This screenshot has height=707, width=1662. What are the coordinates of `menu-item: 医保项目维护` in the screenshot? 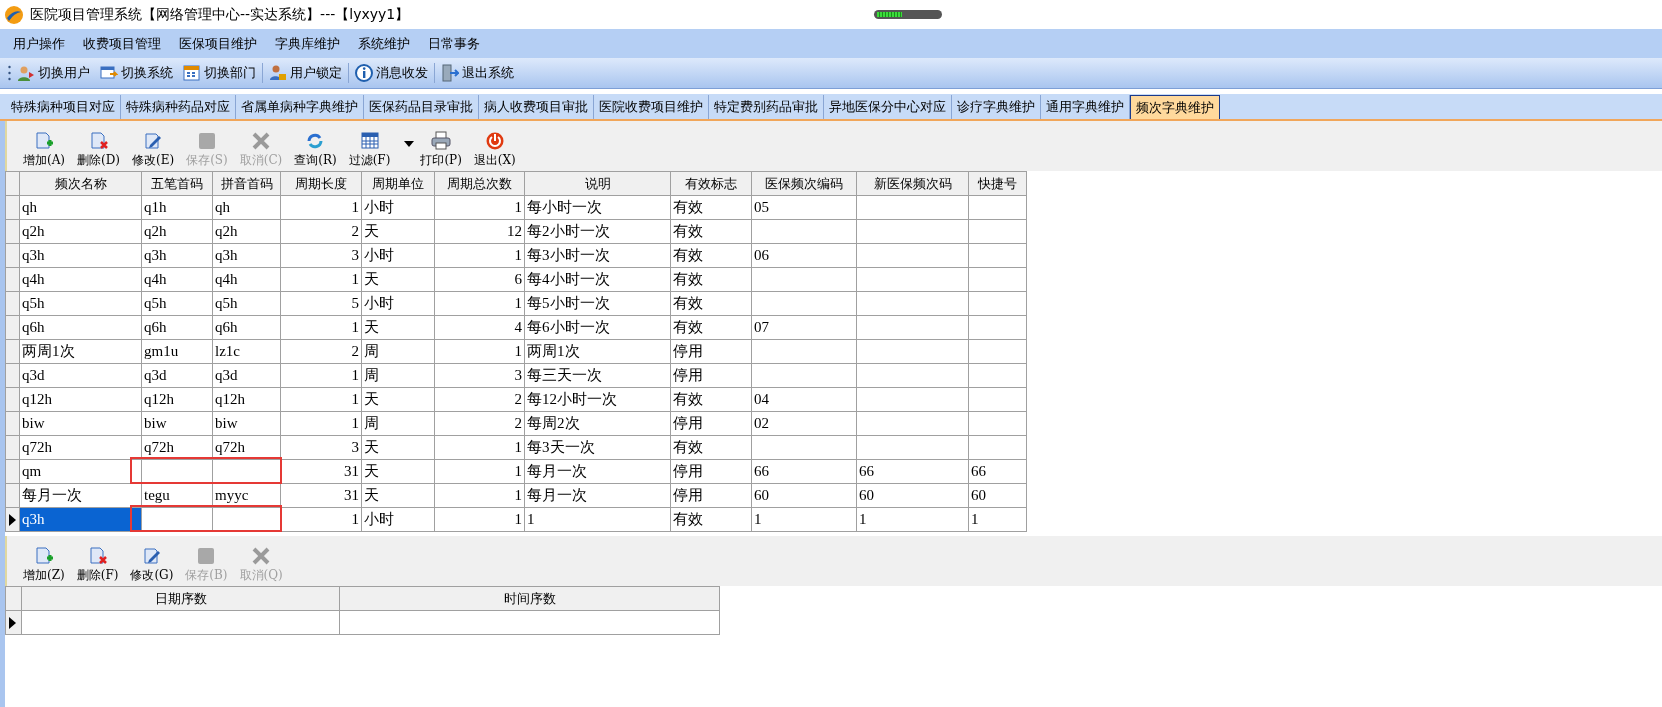 It's located at (218, 43).